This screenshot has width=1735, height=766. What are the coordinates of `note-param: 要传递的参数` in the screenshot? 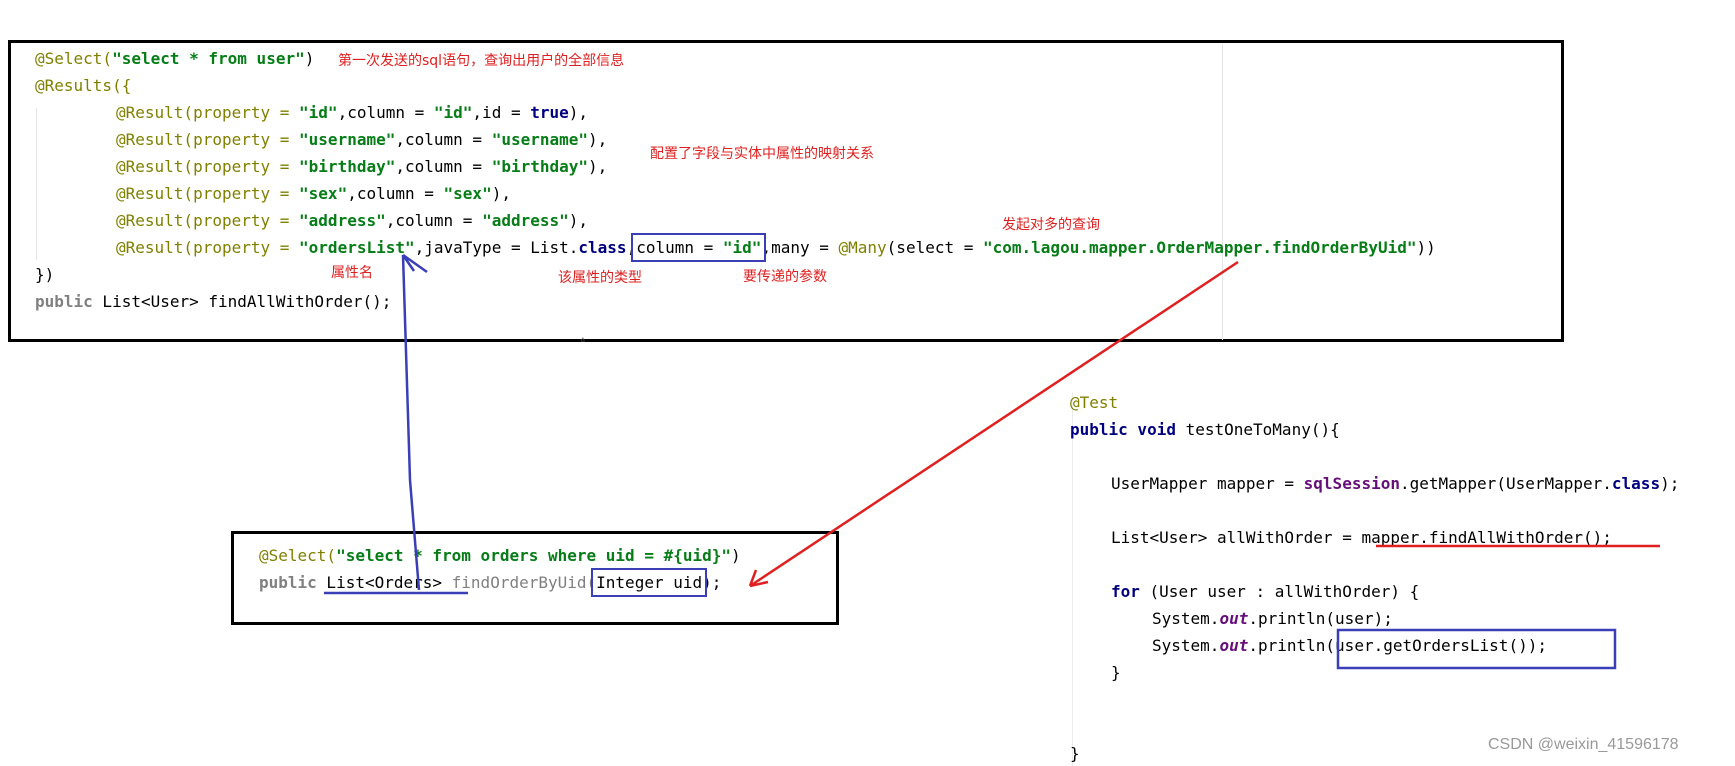 It's located at (785, 277).